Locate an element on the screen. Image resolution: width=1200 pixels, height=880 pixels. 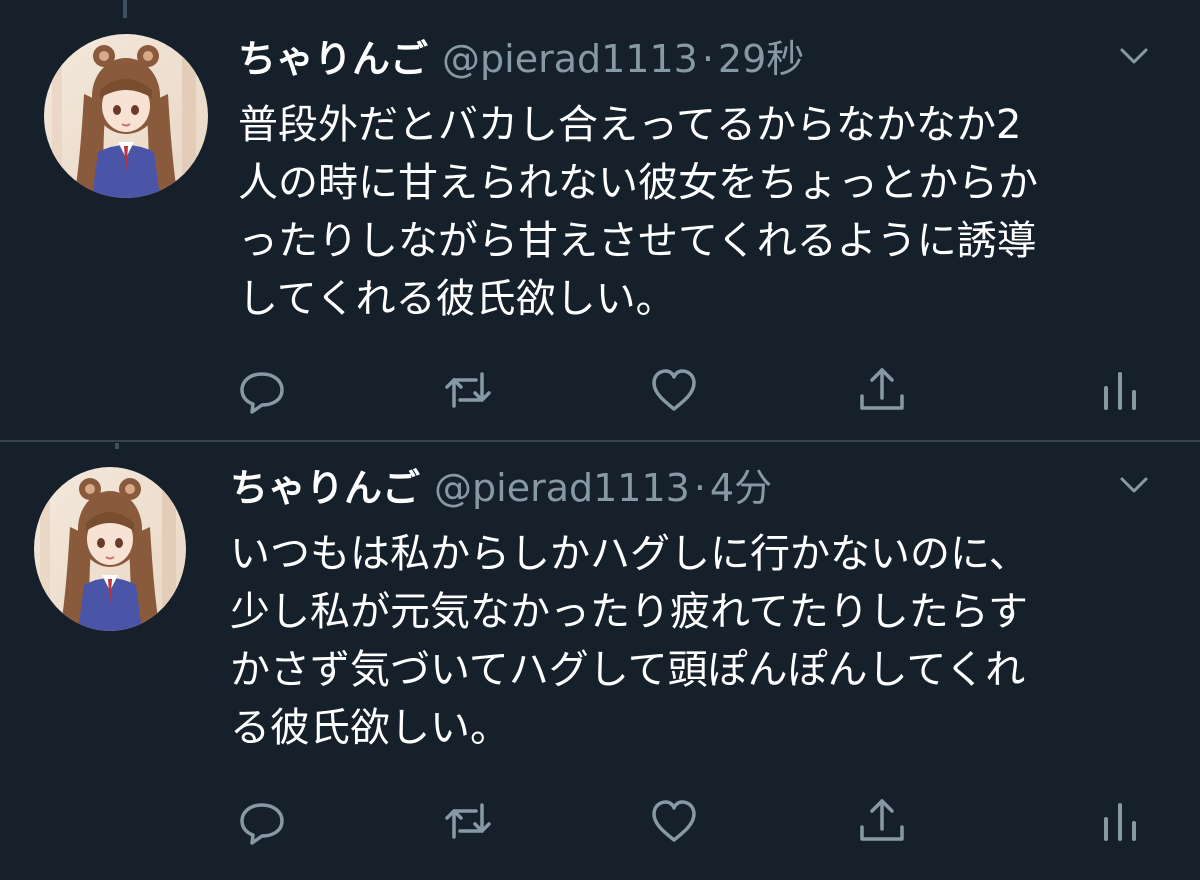
tweet-header: ちゃりんご @pierad1113 · 29秒 is located at coordinates (521, 59).